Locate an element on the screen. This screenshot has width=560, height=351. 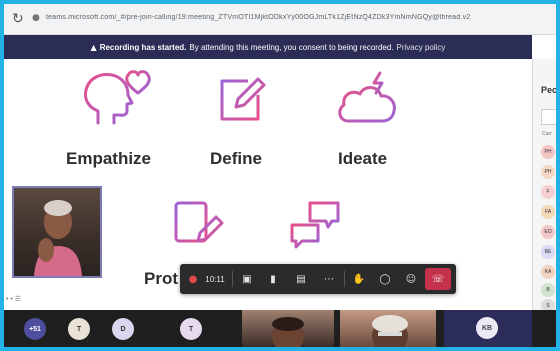
prototype-icon is located at coordinates (199, 222).